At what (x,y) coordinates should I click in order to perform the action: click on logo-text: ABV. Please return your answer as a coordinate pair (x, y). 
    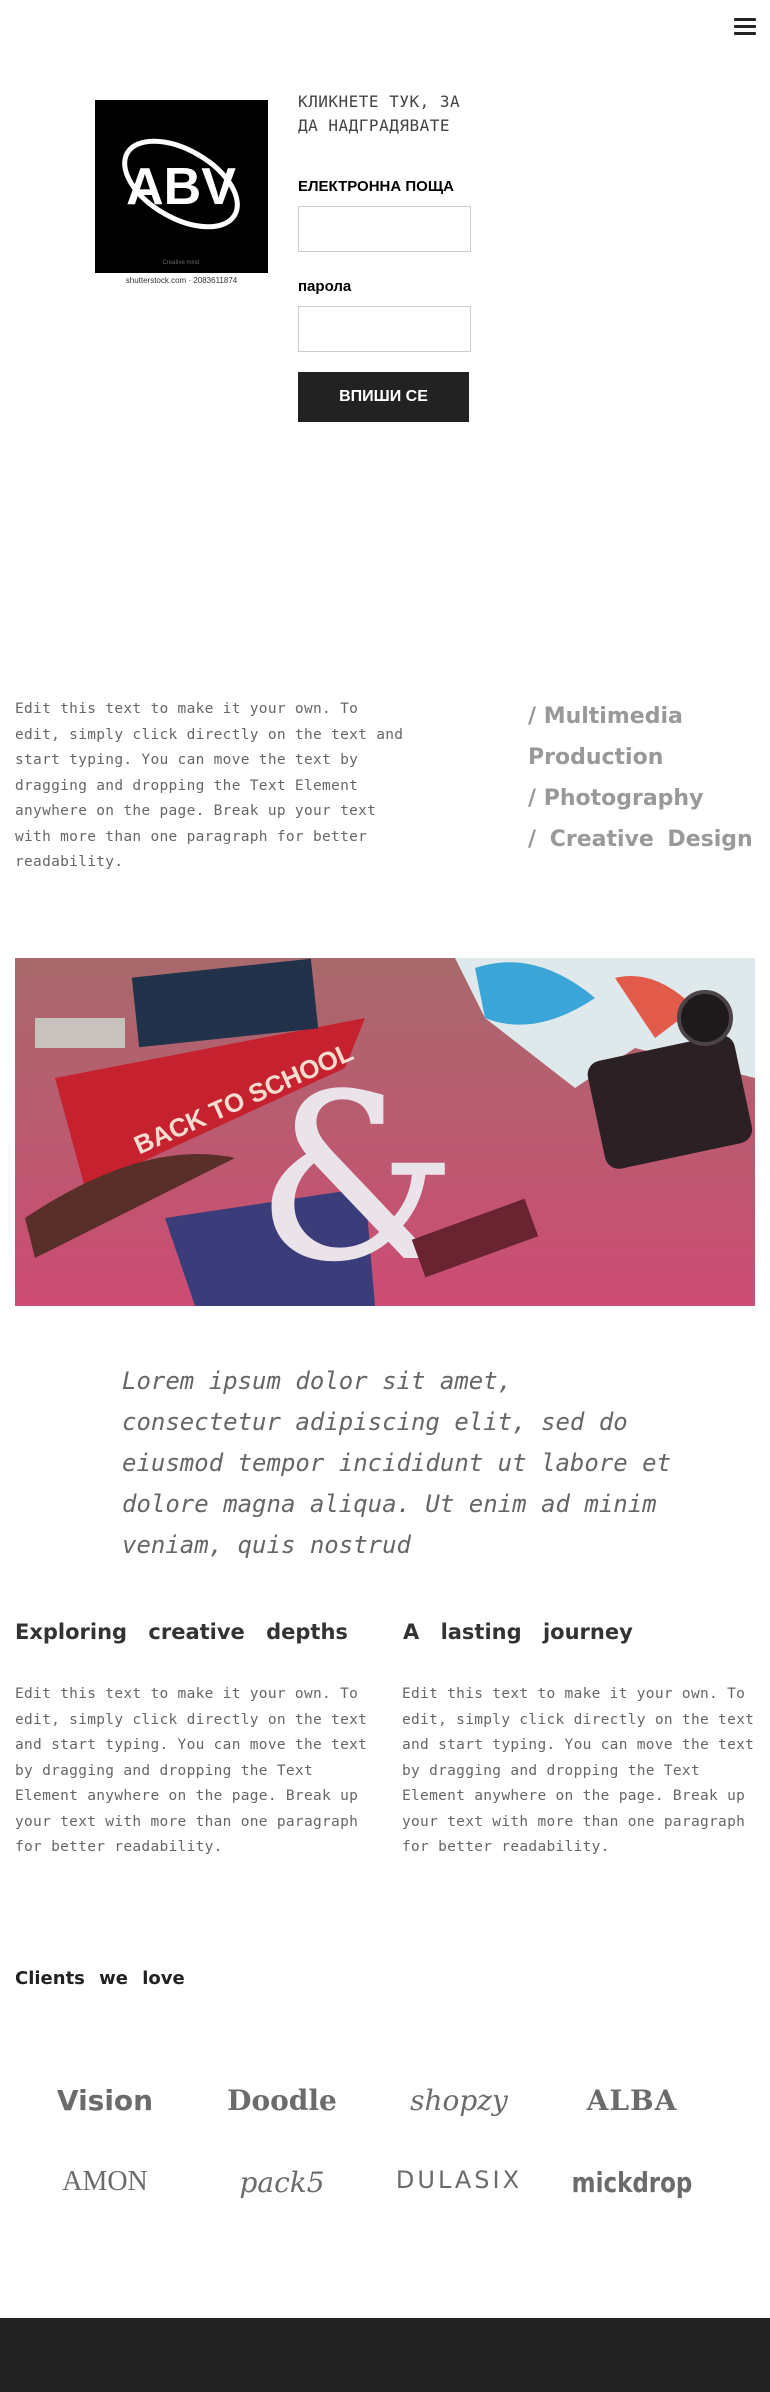
    Looking at the image, I should click on (181, 187).